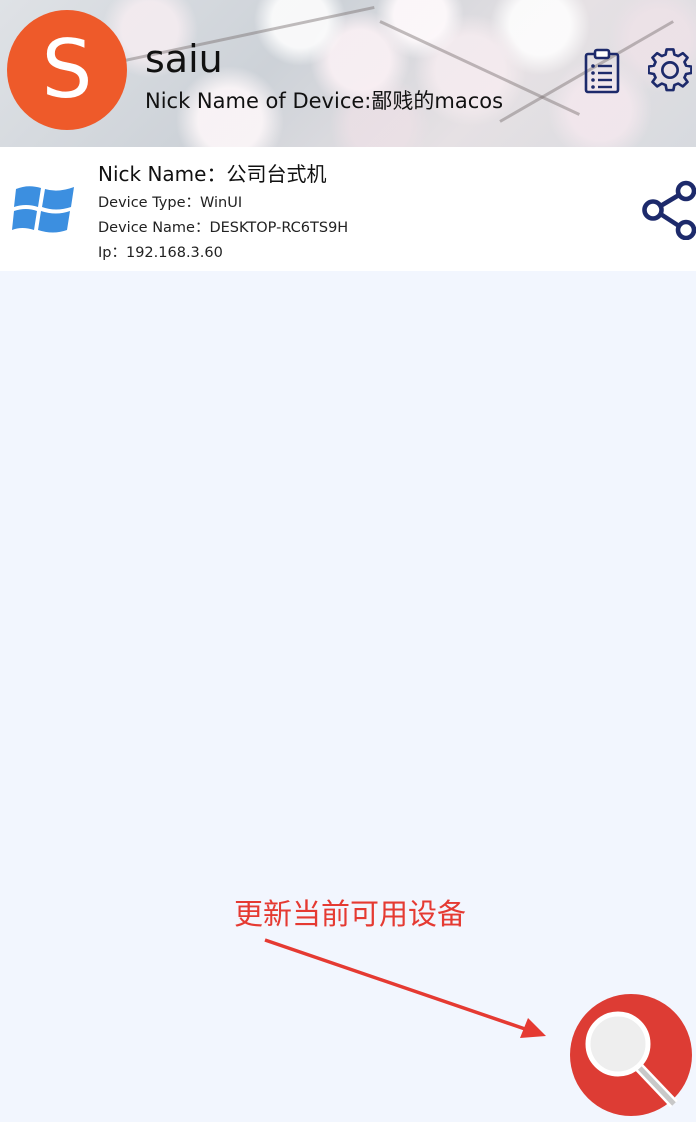 The width and height of the screenshot is (696, 1122). I want to click on share-icon, so click(669, 210).